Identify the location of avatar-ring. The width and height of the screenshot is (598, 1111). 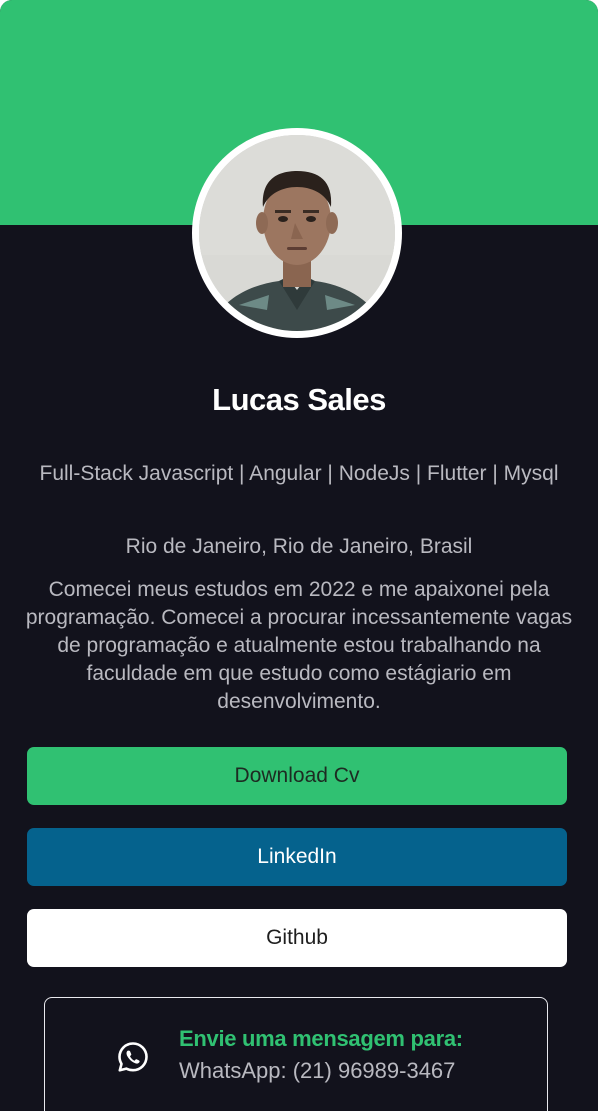
(297, 233).